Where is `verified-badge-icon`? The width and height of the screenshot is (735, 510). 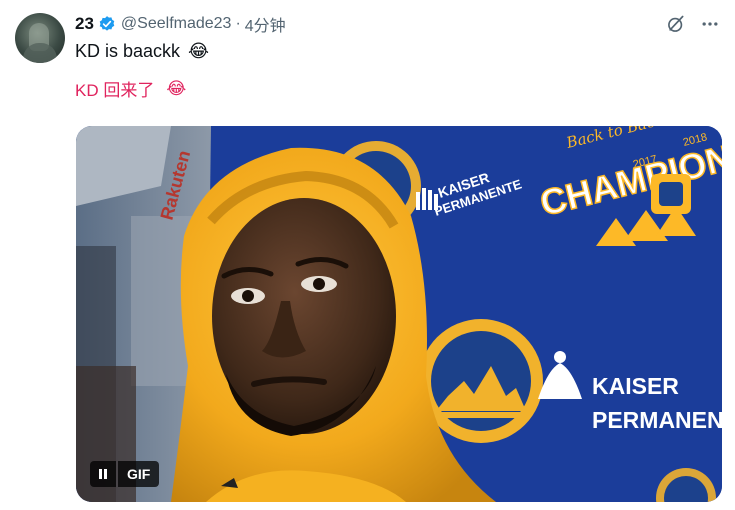
verified-badge-icon is located at coordinates (107, 24).